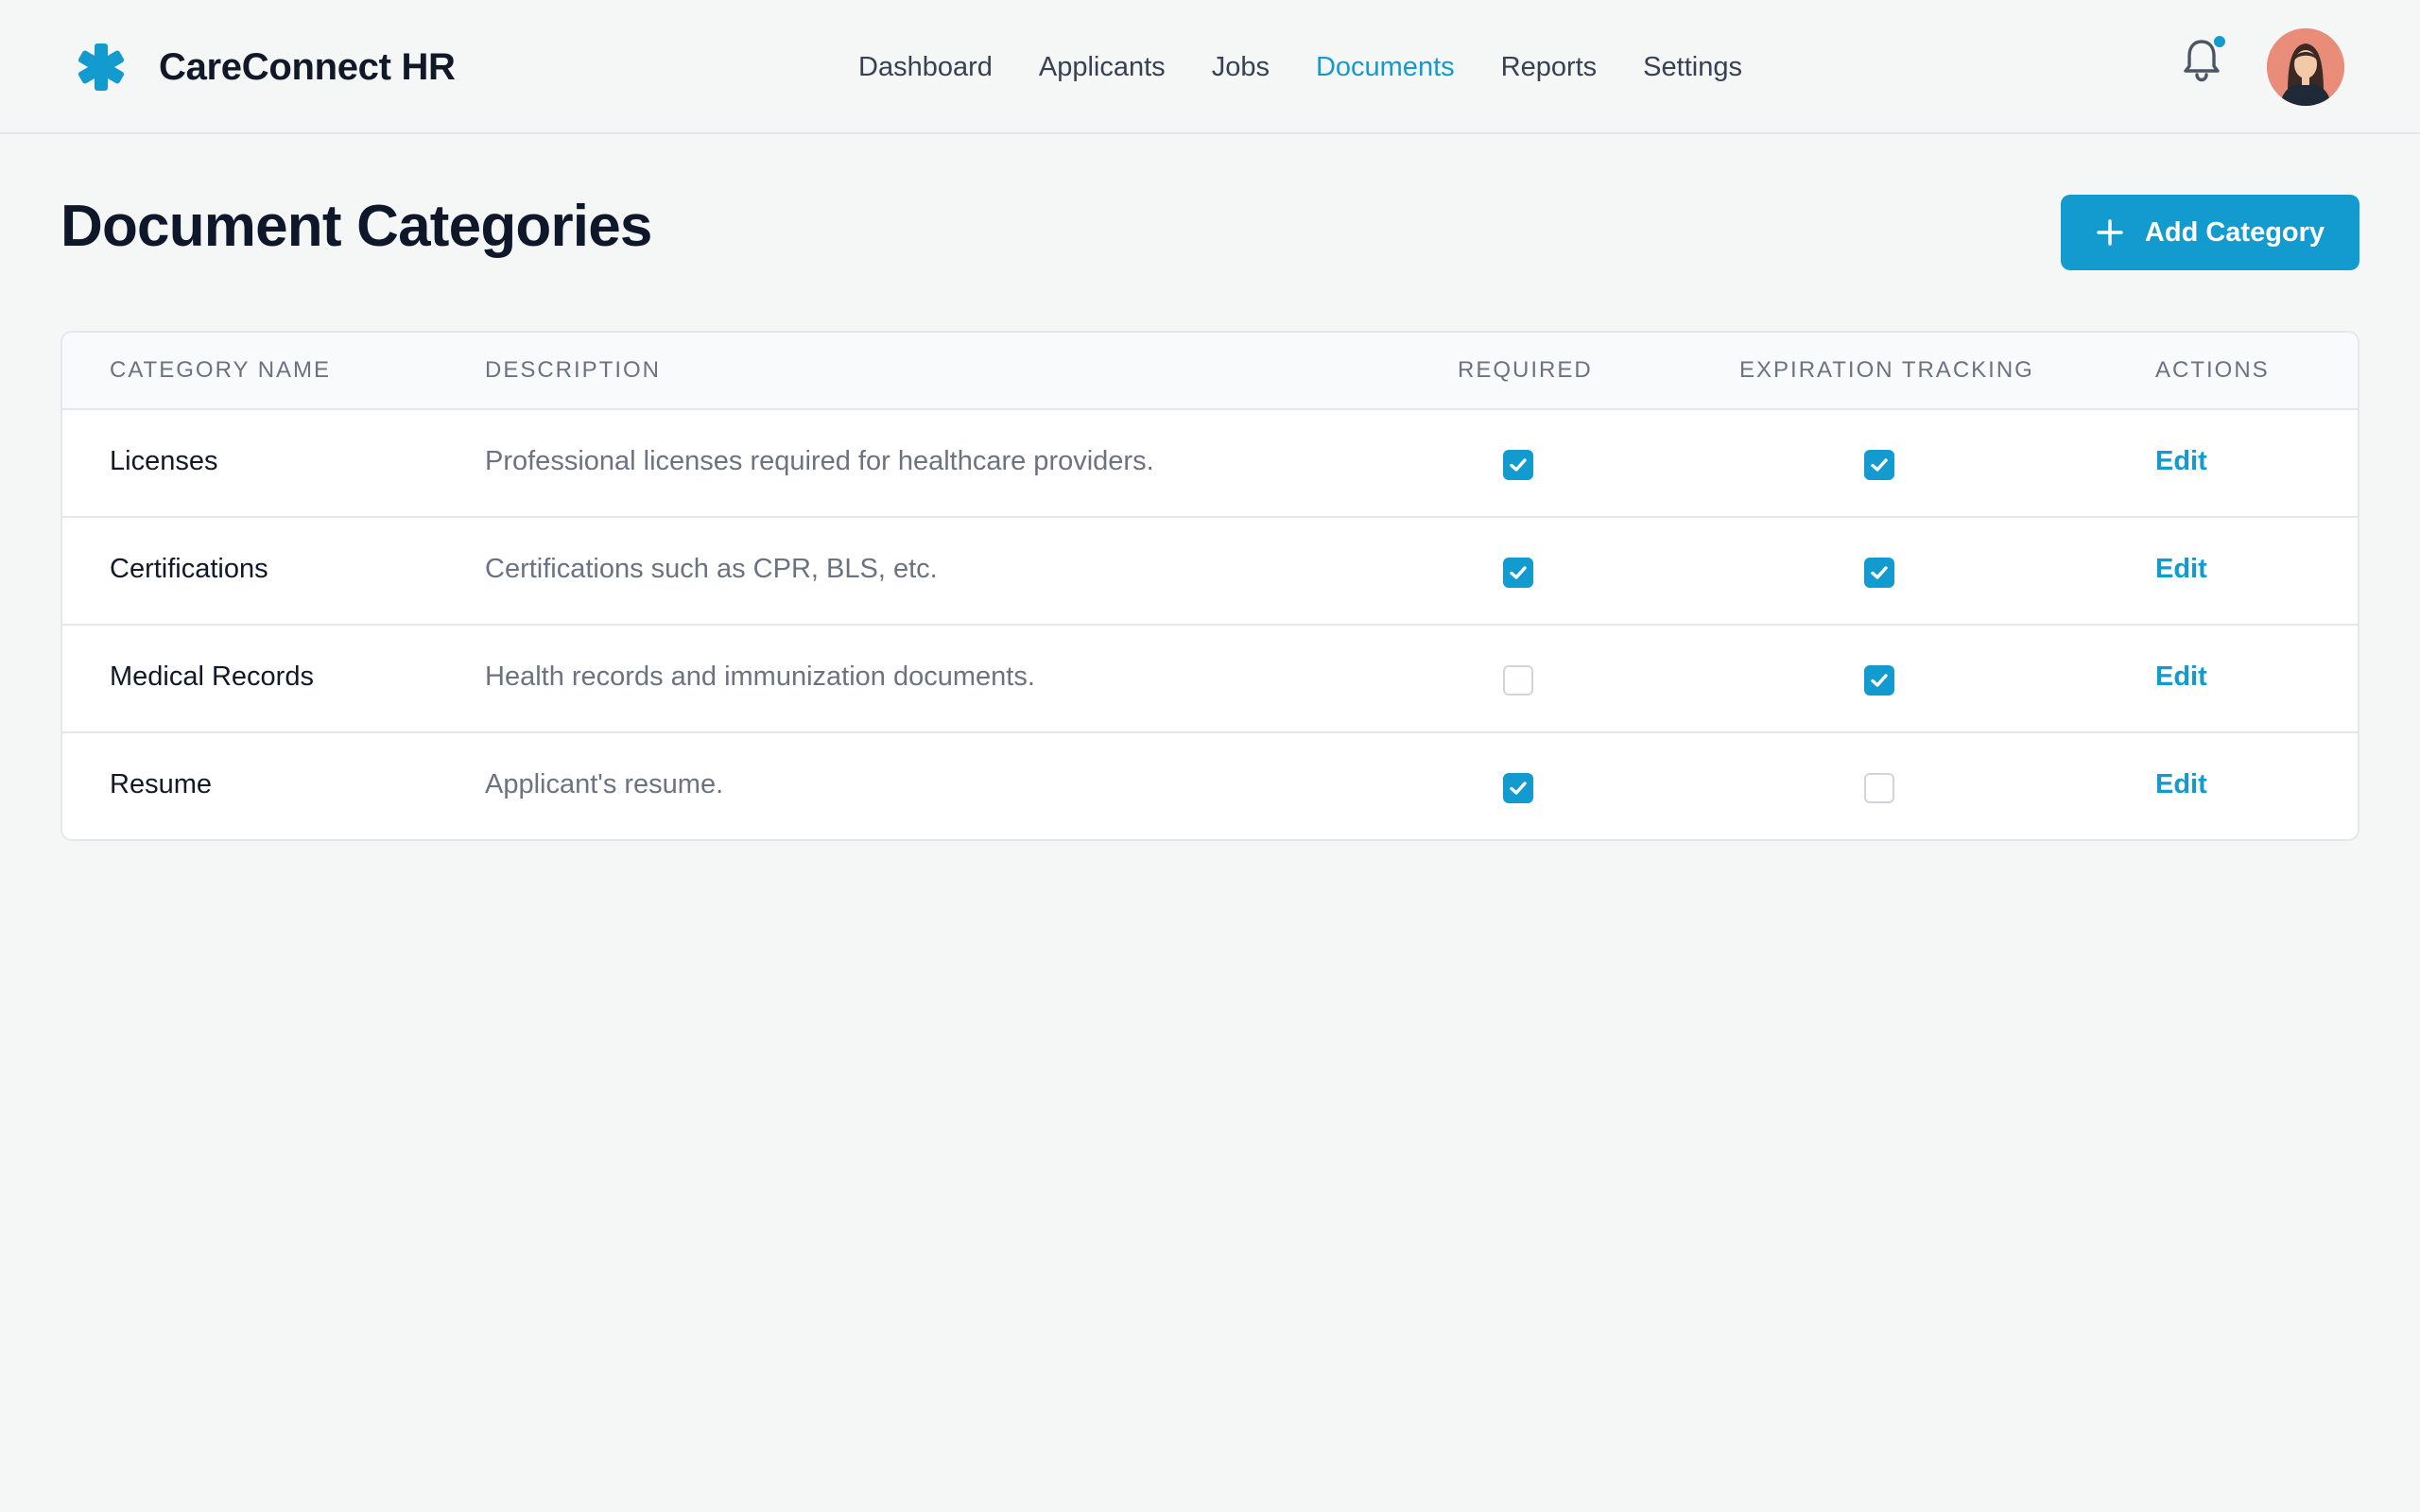  I want to click on category-name-cell: Medical Records, so click(212, 677).